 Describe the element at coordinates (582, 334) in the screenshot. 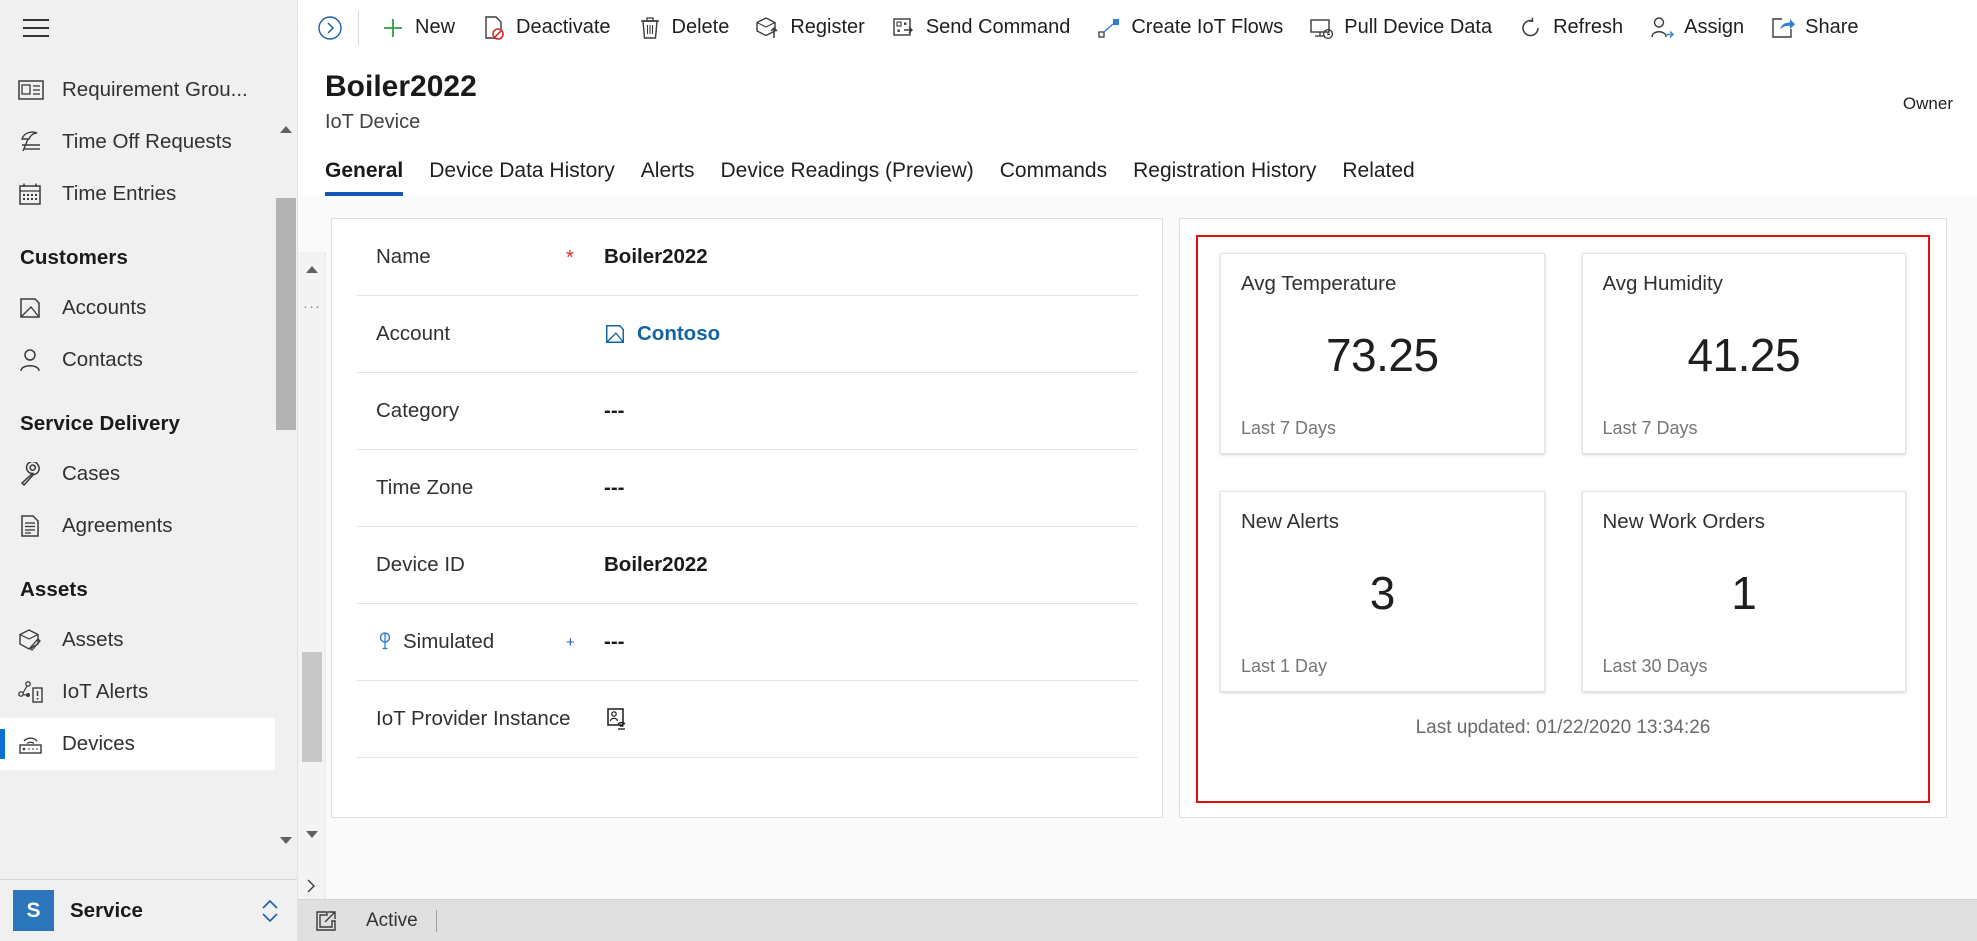

I see `no-indicator` at that location.